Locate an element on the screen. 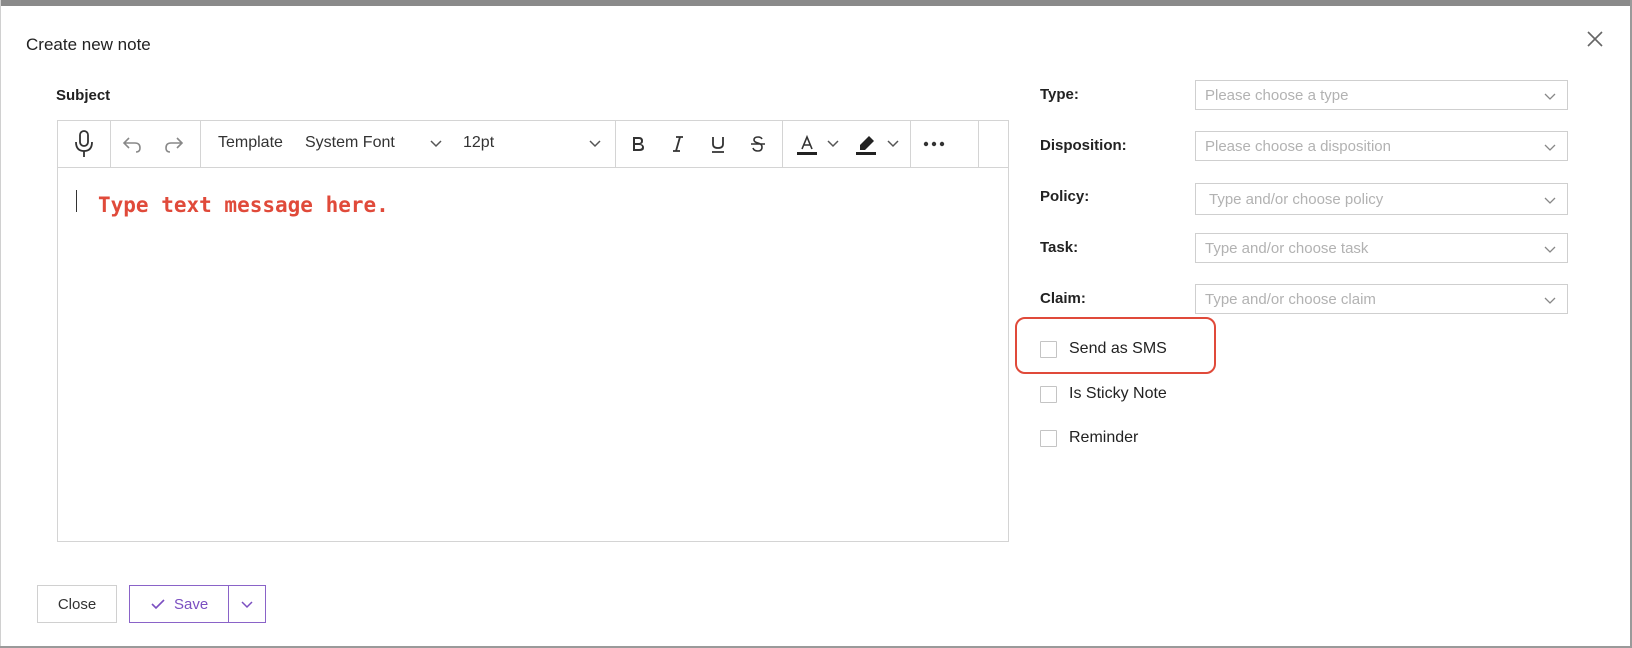 The image size is (1632, 648). disposition-select: Please choose a disposition is located at coordinates (1381, 146).